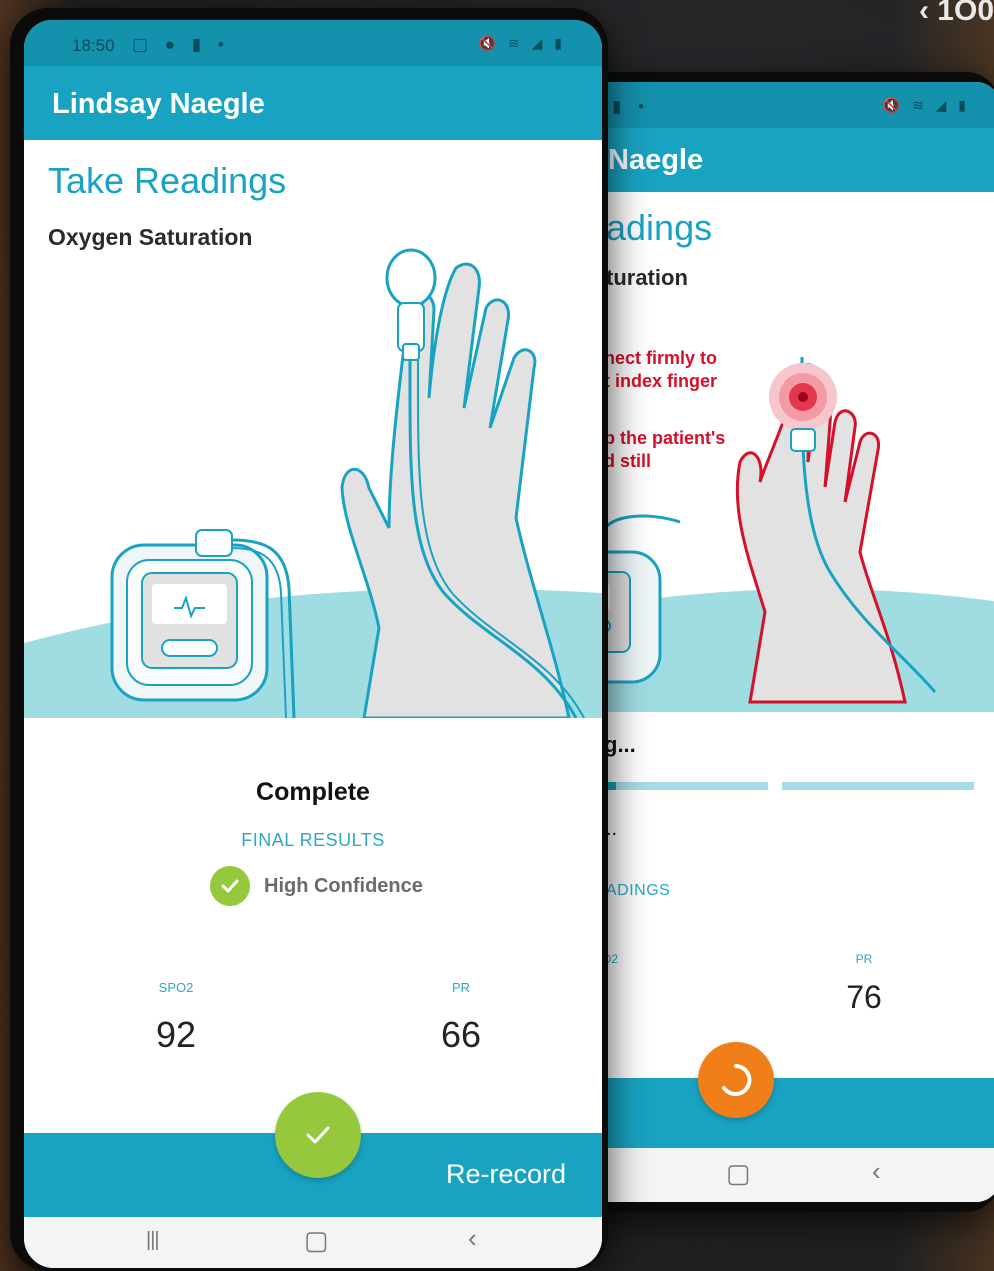  Describe the element at coordinates (777, 160) in the screenshot. I see `app-bar: Naegle` at that location.